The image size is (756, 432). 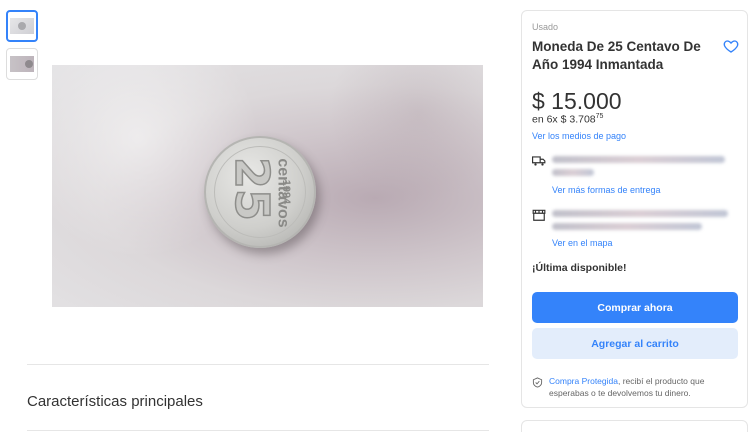 I want to click on installments-cents: 75, so click(x=599, y=116).